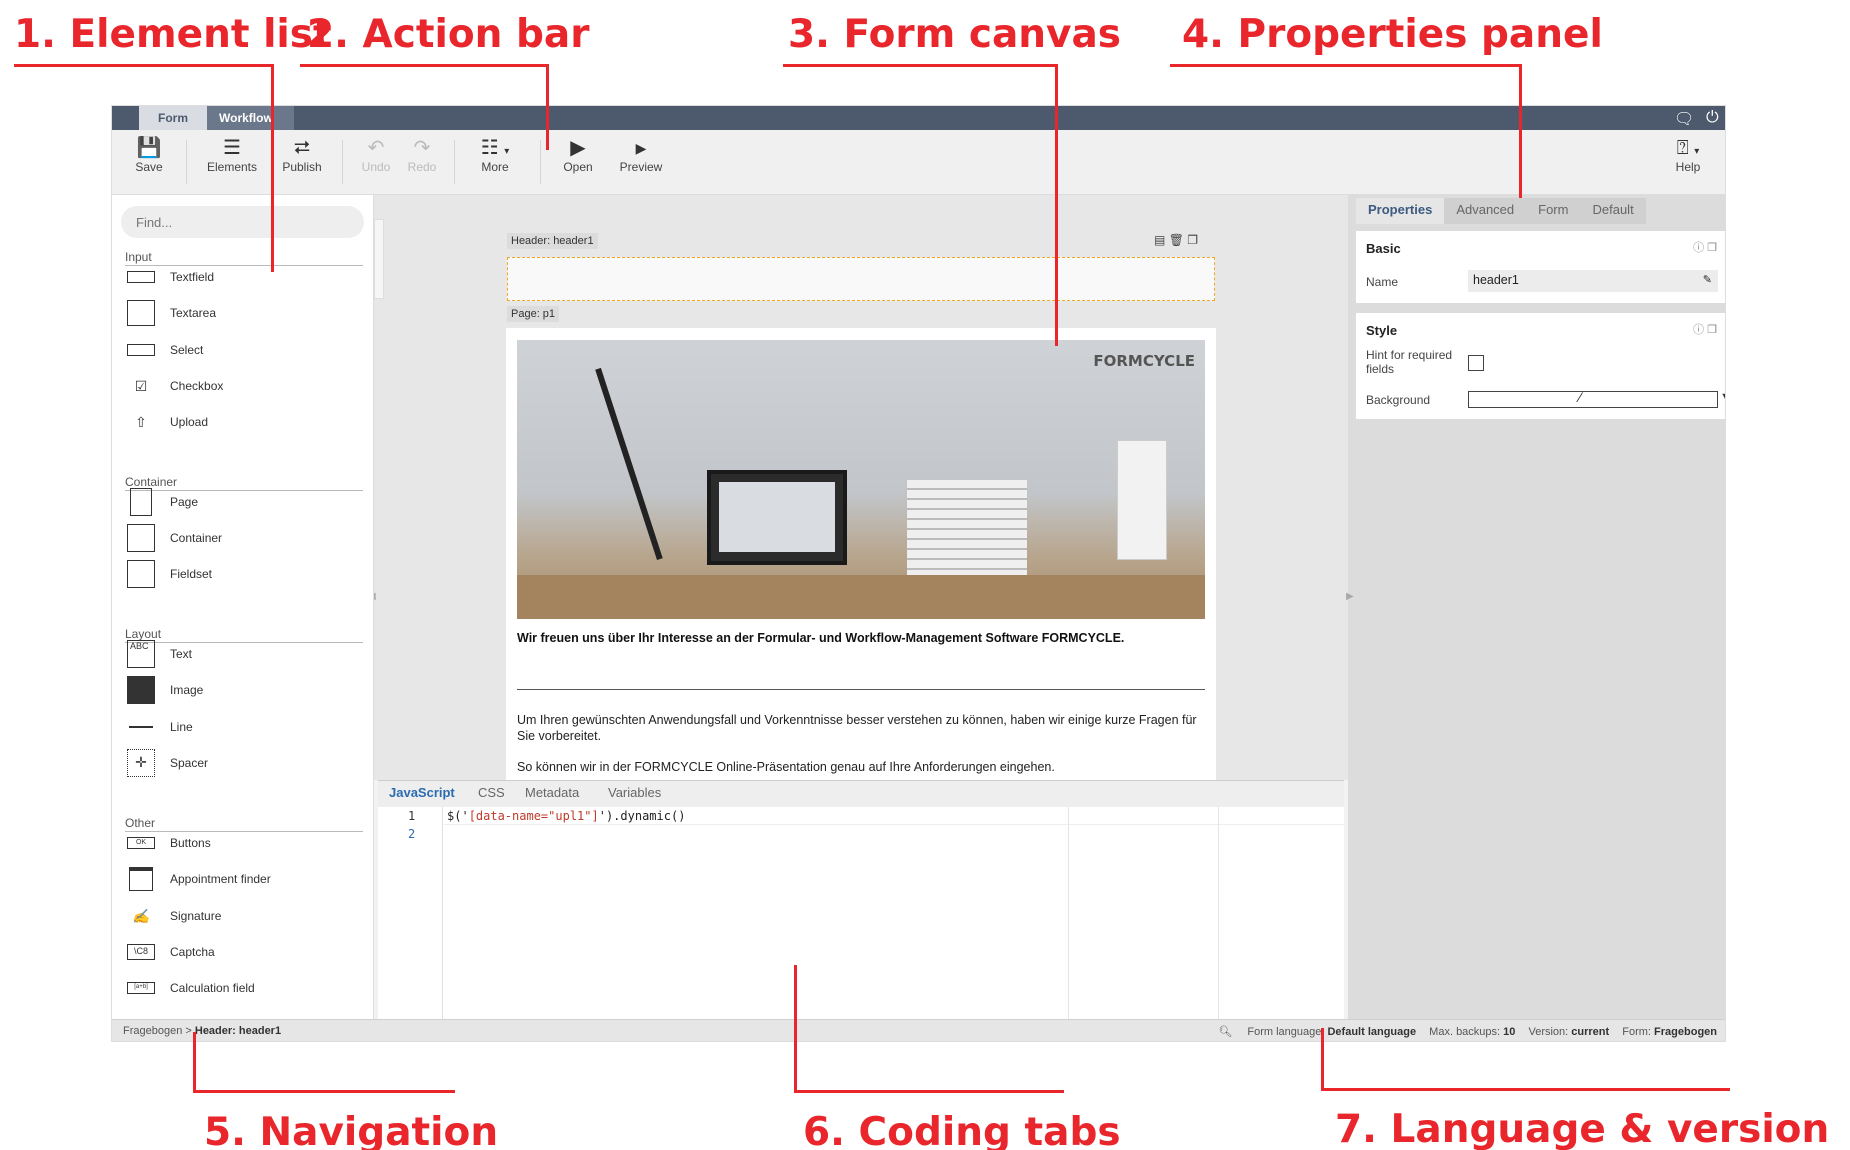 The height and width of the screenshot is (1150, 1850). I want to click on element-label: Fieldset, so click(191, 574).